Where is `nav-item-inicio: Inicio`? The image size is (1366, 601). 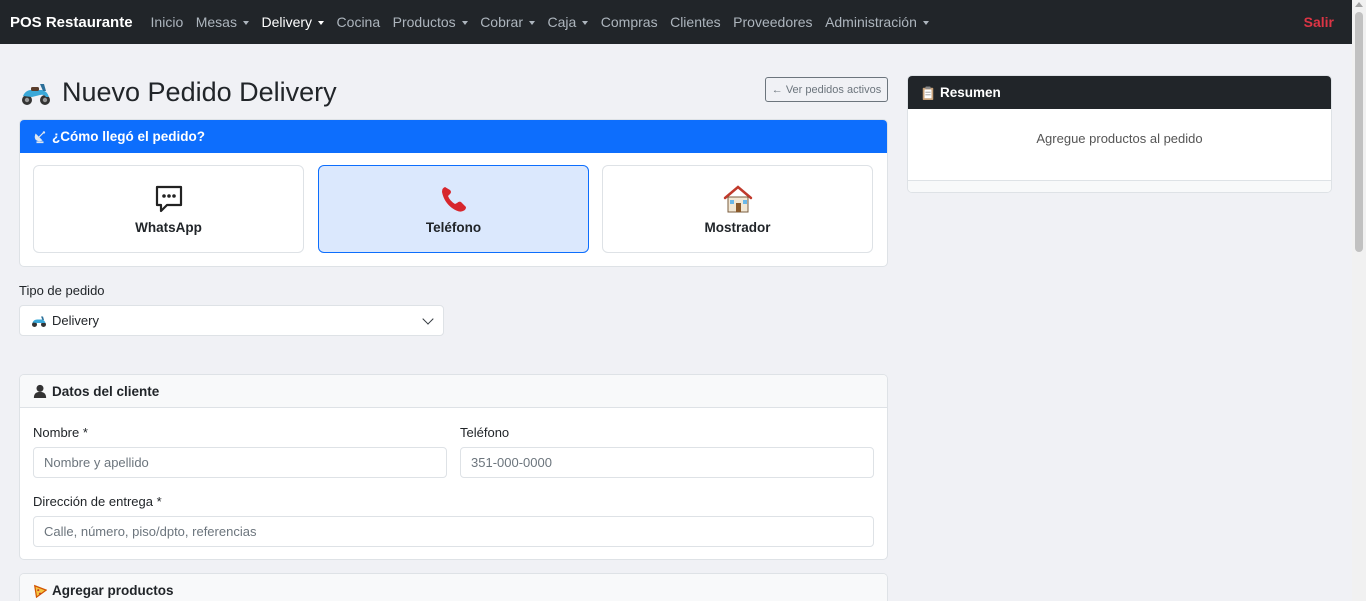 nav-item-inicio: Inicio is located at coordinates (167, 22).